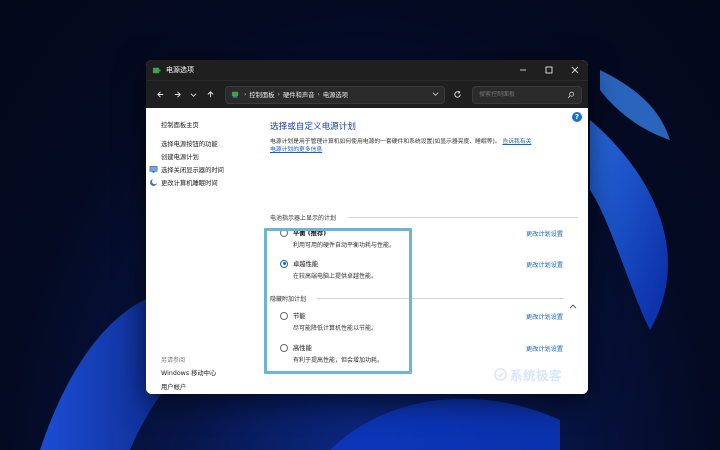 The height and width of the screenshot is (450, 720). Describe the element at coordinates (173, 386) in the screenshot. I see `see-also-user-accounts: 用户帐户` at that location.